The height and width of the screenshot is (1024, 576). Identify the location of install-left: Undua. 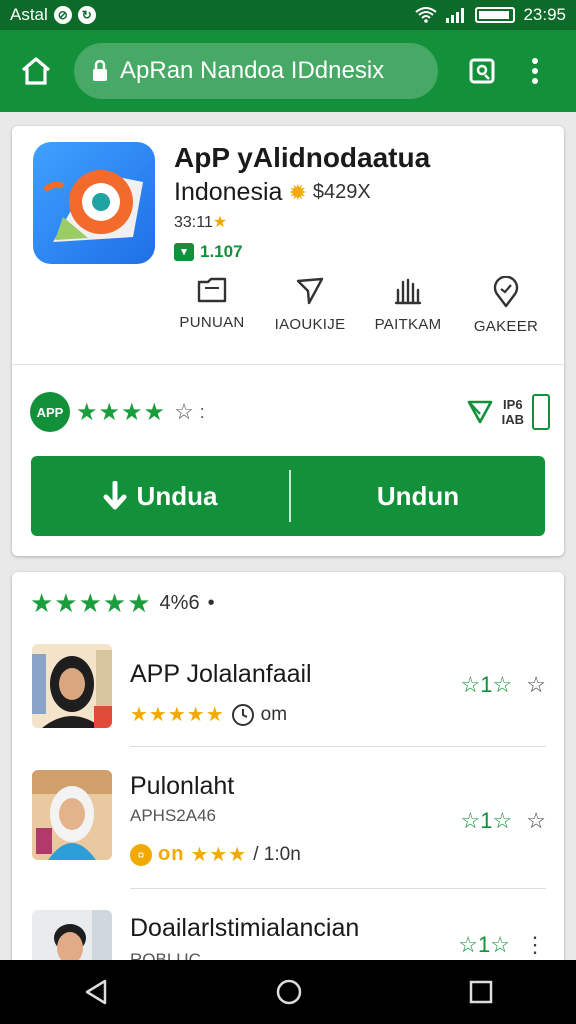
(160, 496).